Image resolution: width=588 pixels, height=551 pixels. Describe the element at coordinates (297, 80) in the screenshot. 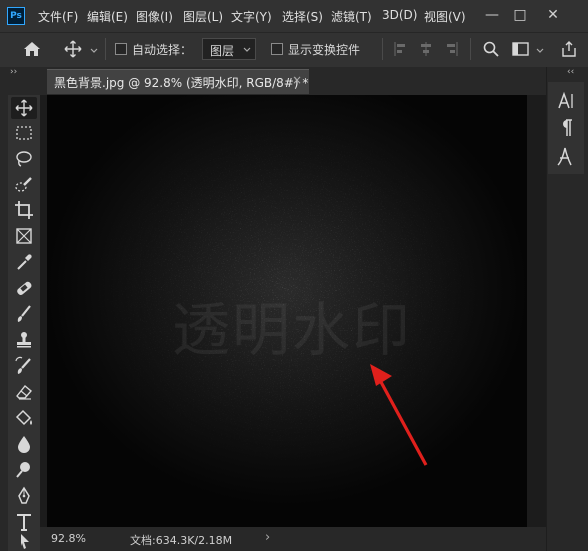

I see `close-tab-icon: ×` at that location.